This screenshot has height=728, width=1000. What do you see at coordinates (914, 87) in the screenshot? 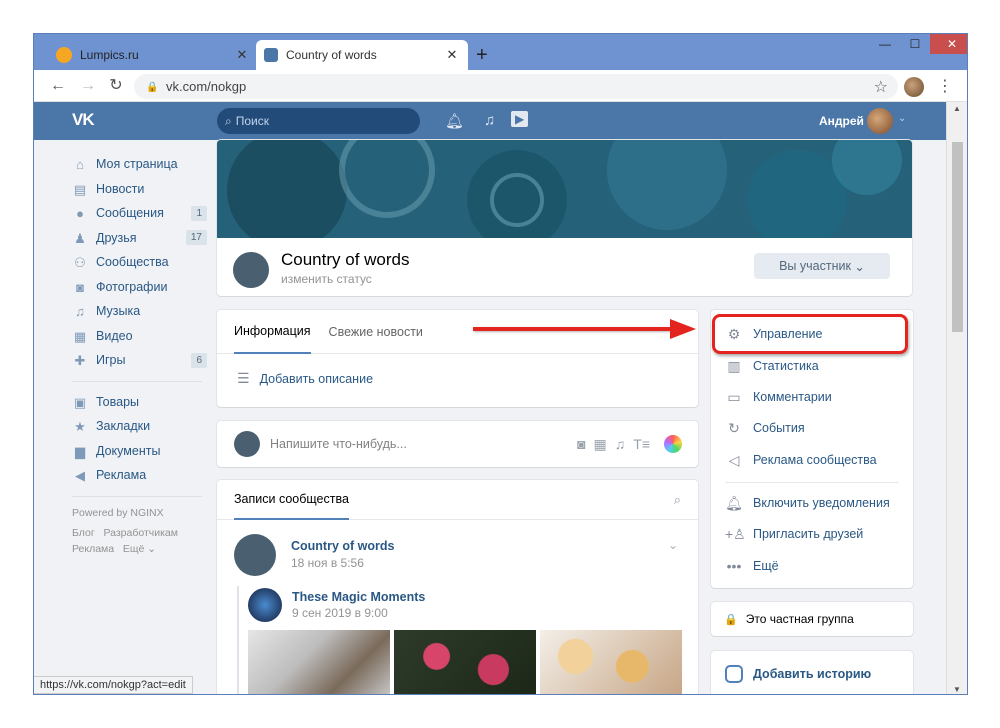
I see `profile-avatar` at bounding box center [914, 87].